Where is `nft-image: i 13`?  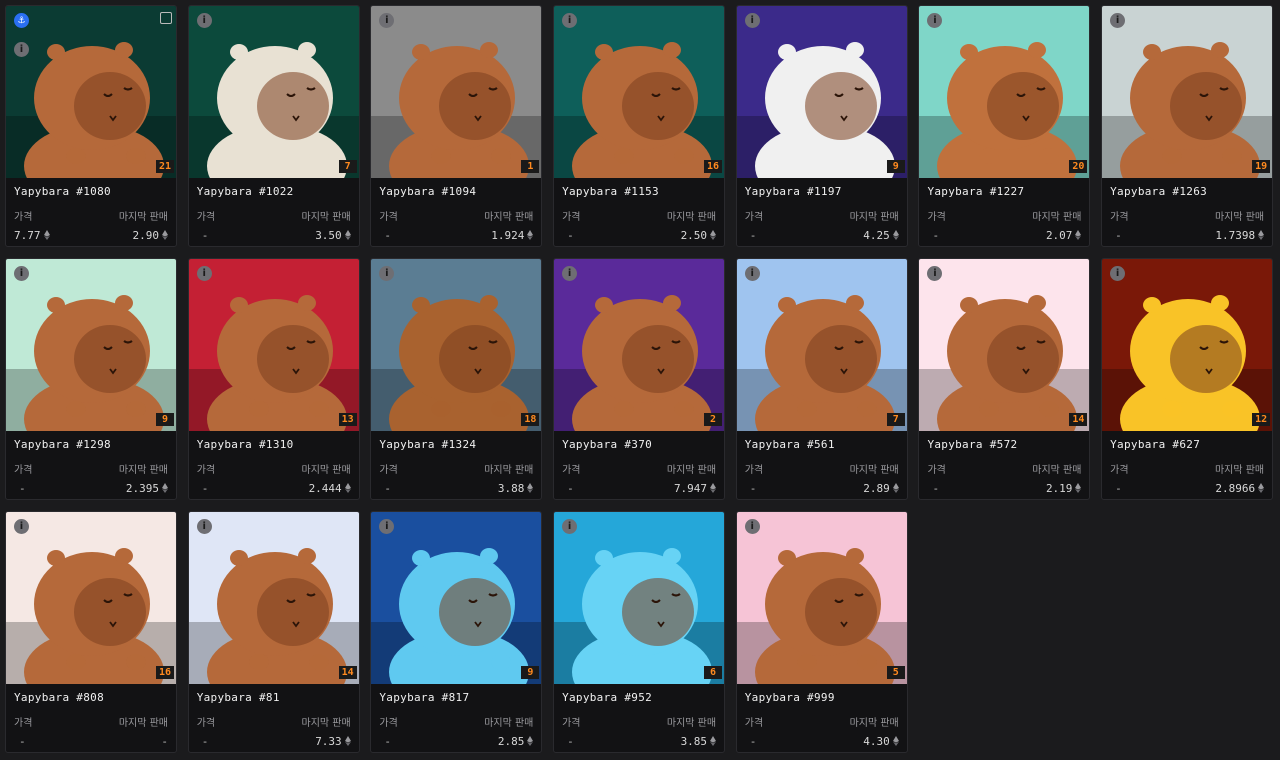 nft-image: i 13 is located at coordinates (273, 345).